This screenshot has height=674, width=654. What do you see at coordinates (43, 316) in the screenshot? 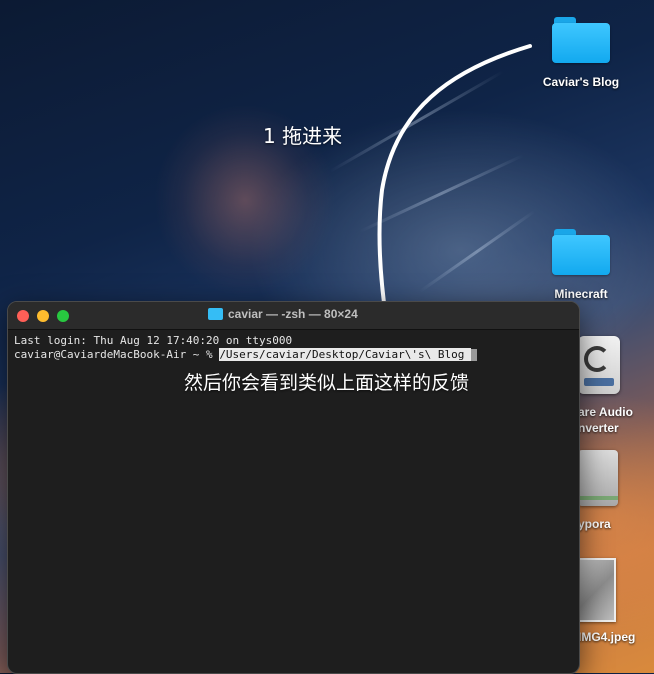
I see `minimize-button` at bounding box center [43, 316].